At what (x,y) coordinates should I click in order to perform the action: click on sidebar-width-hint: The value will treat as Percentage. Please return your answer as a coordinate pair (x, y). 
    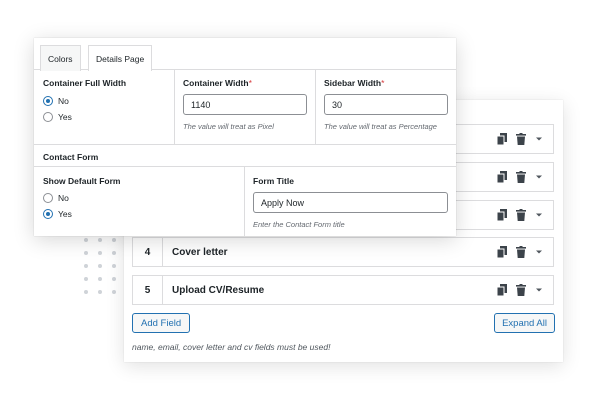
    Looking at the image, I should click on (380, 126).